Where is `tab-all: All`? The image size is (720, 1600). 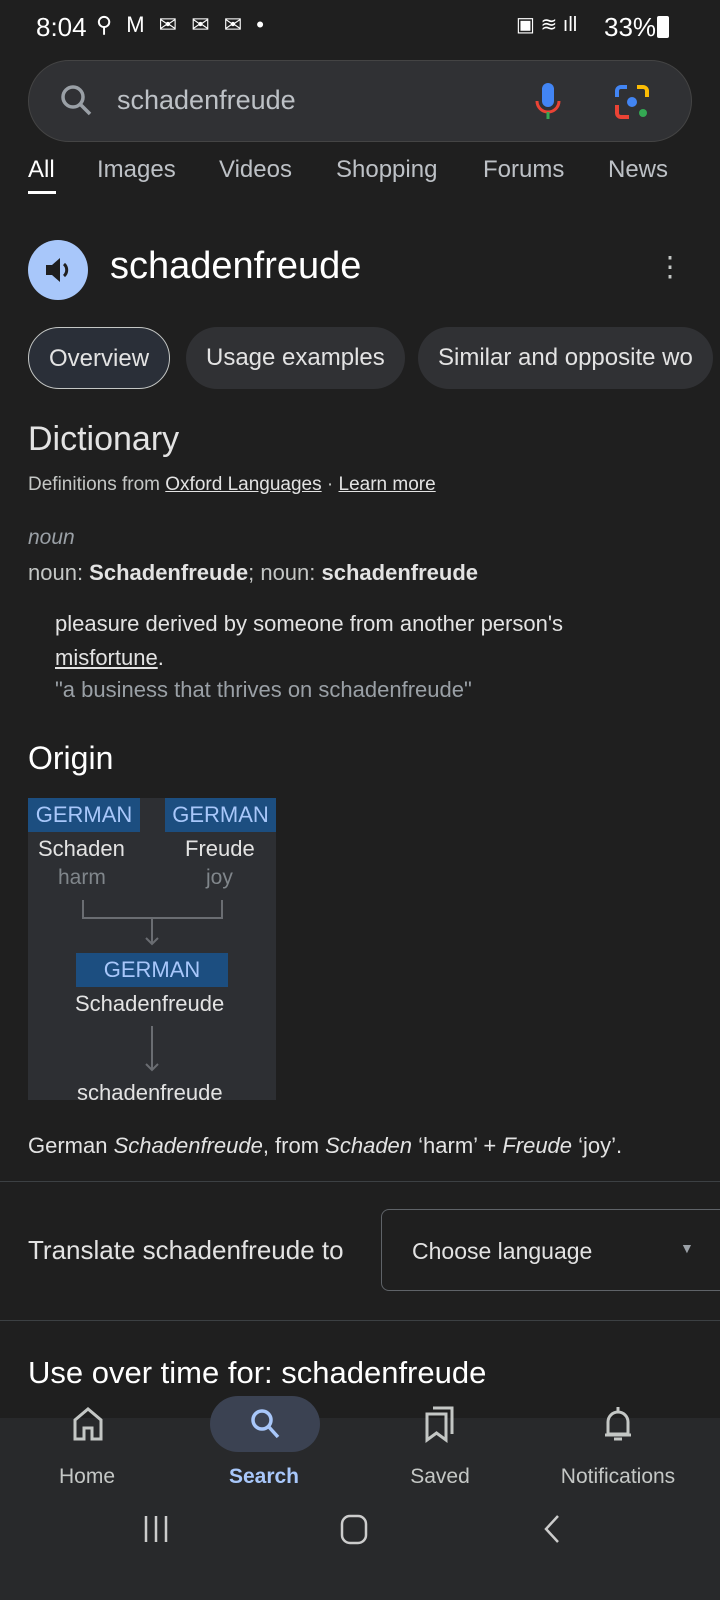 tab-all: All is located at coordinates (41, 170).